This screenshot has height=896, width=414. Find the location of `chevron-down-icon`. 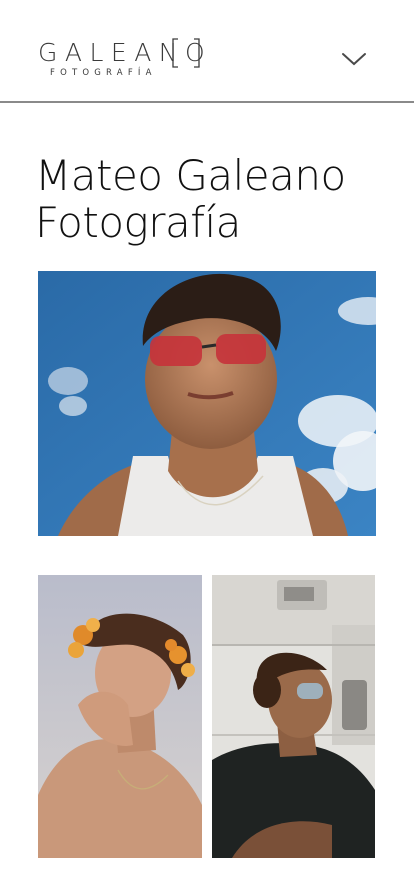

chevron-down-icon is located at coordinates (354, 59).